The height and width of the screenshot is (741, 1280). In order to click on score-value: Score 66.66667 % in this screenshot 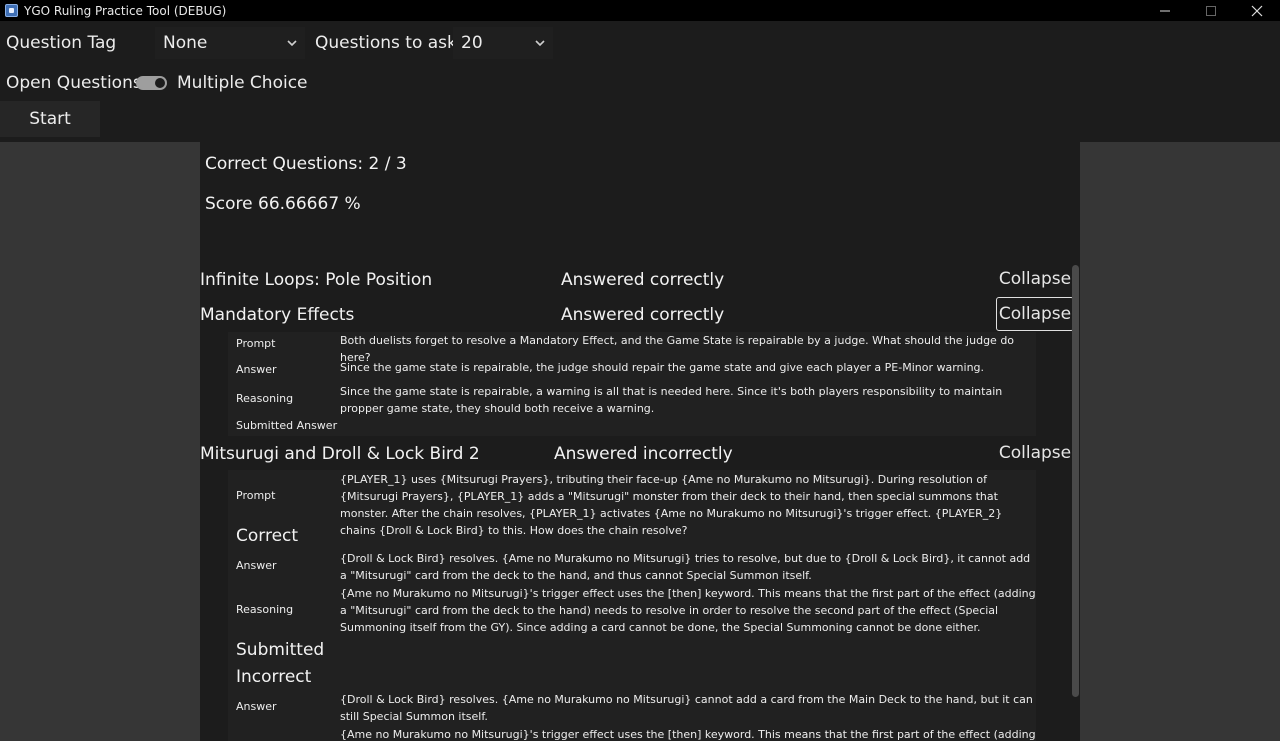, I will do `click(283, 204)`.